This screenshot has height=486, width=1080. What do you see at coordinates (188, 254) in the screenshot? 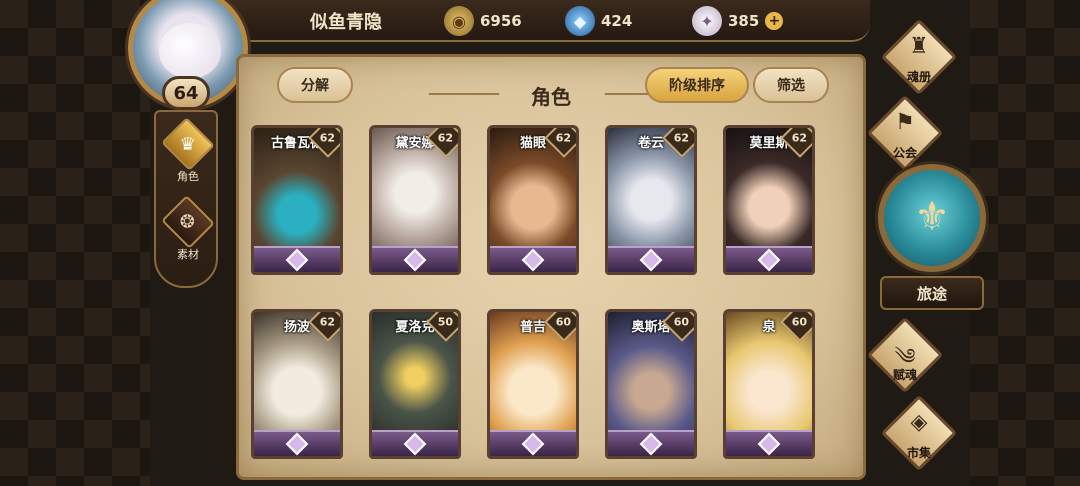
I see `nav-item-material-label: 素材` at bounding box center [188, 254].